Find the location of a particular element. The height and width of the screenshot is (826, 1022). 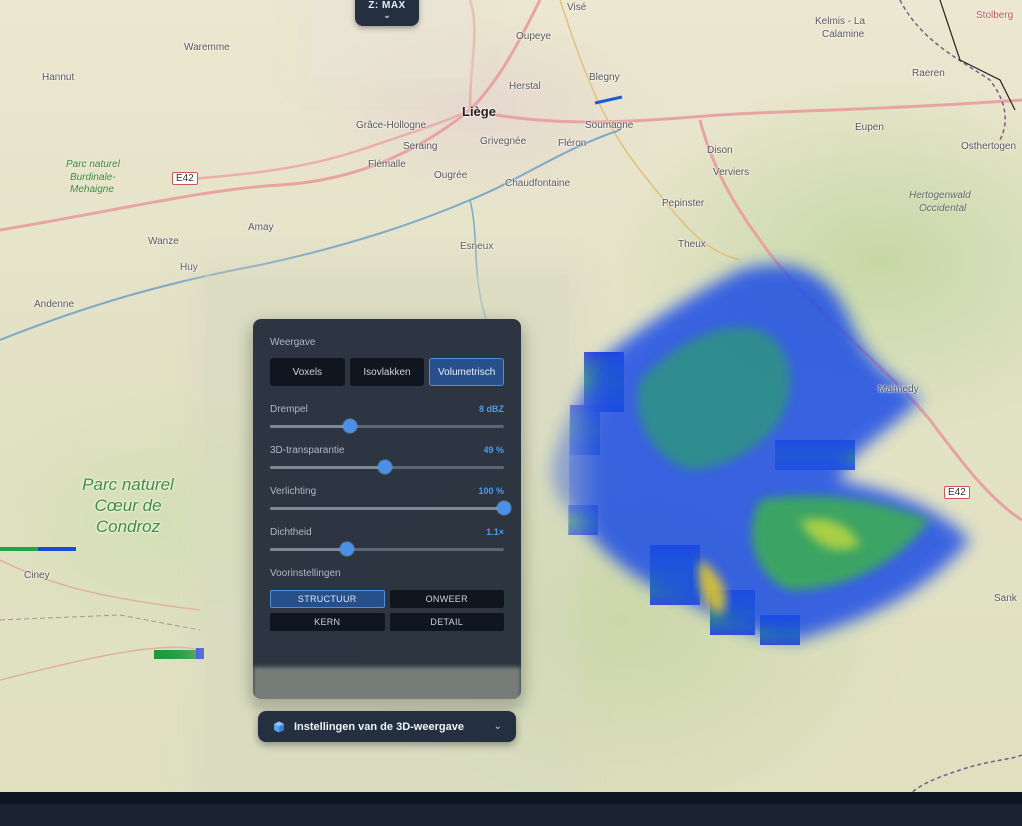

preset-group: STRUCTUUR ONWEER KERN DETAIL is located at coordinates (387, 610).